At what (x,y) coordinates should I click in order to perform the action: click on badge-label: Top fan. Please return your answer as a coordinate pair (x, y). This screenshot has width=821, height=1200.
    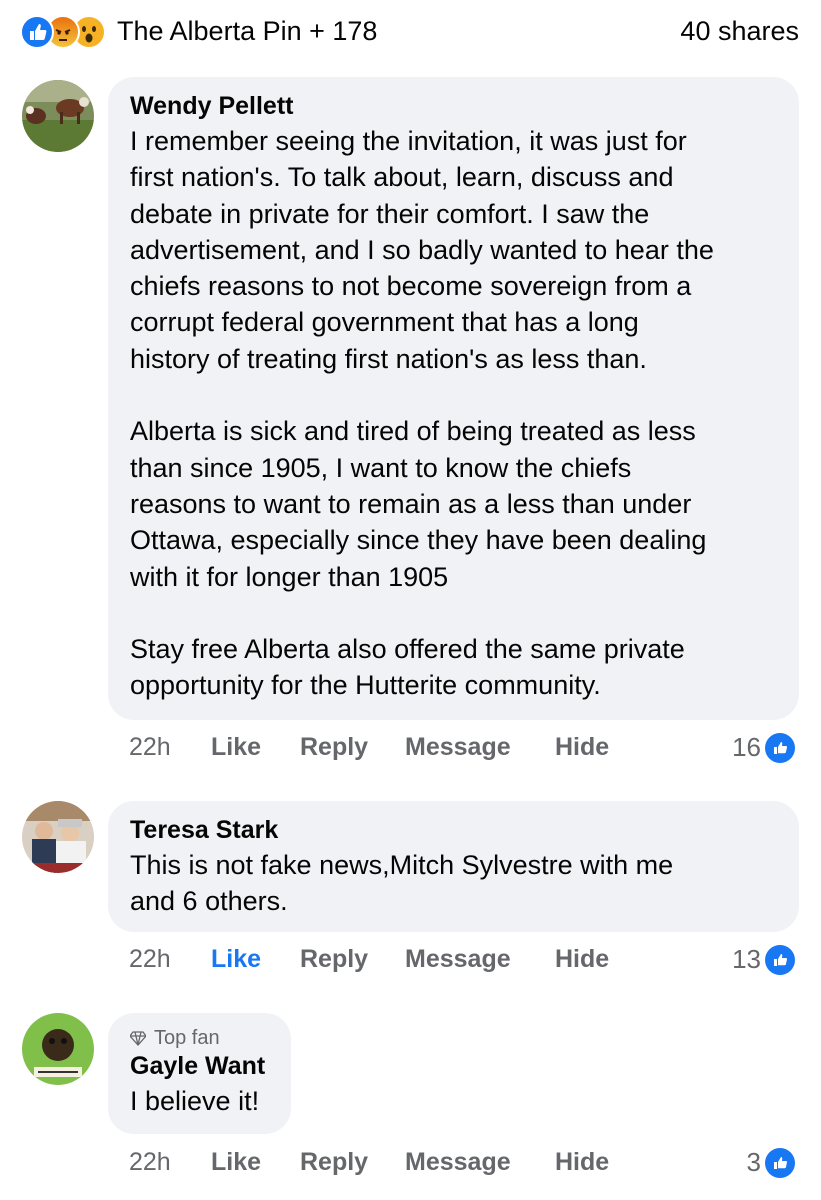
    Looking at the image, I should click on (187, 1038).